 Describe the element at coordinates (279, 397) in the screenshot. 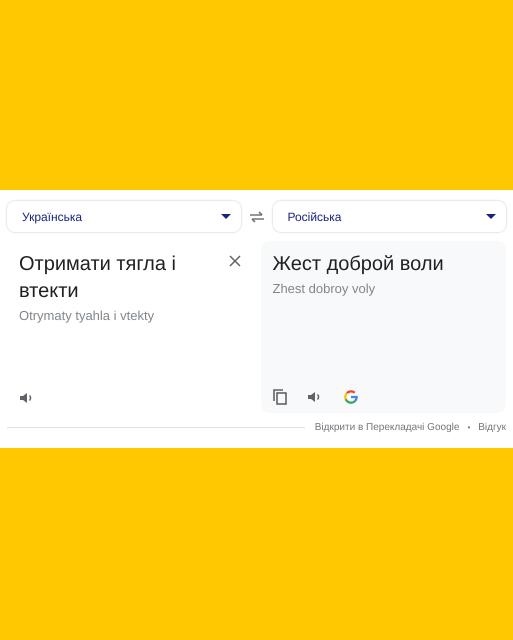

I see `copy-icon` at that location.